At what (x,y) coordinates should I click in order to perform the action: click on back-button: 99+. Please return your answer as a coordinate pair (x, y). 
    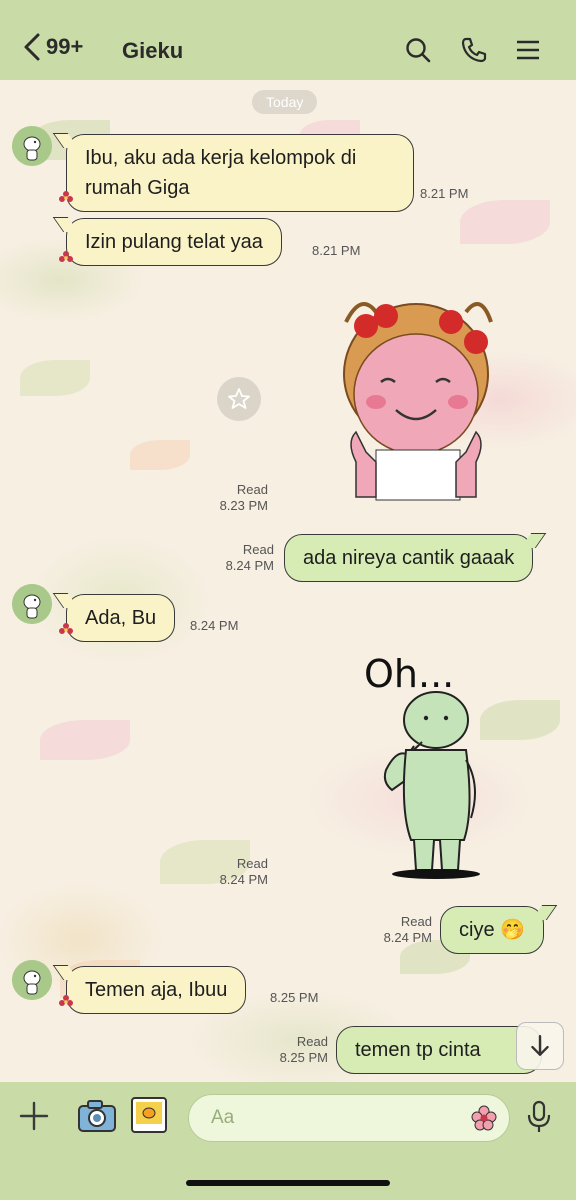
    Looking at the image, I should click on (52, 47).